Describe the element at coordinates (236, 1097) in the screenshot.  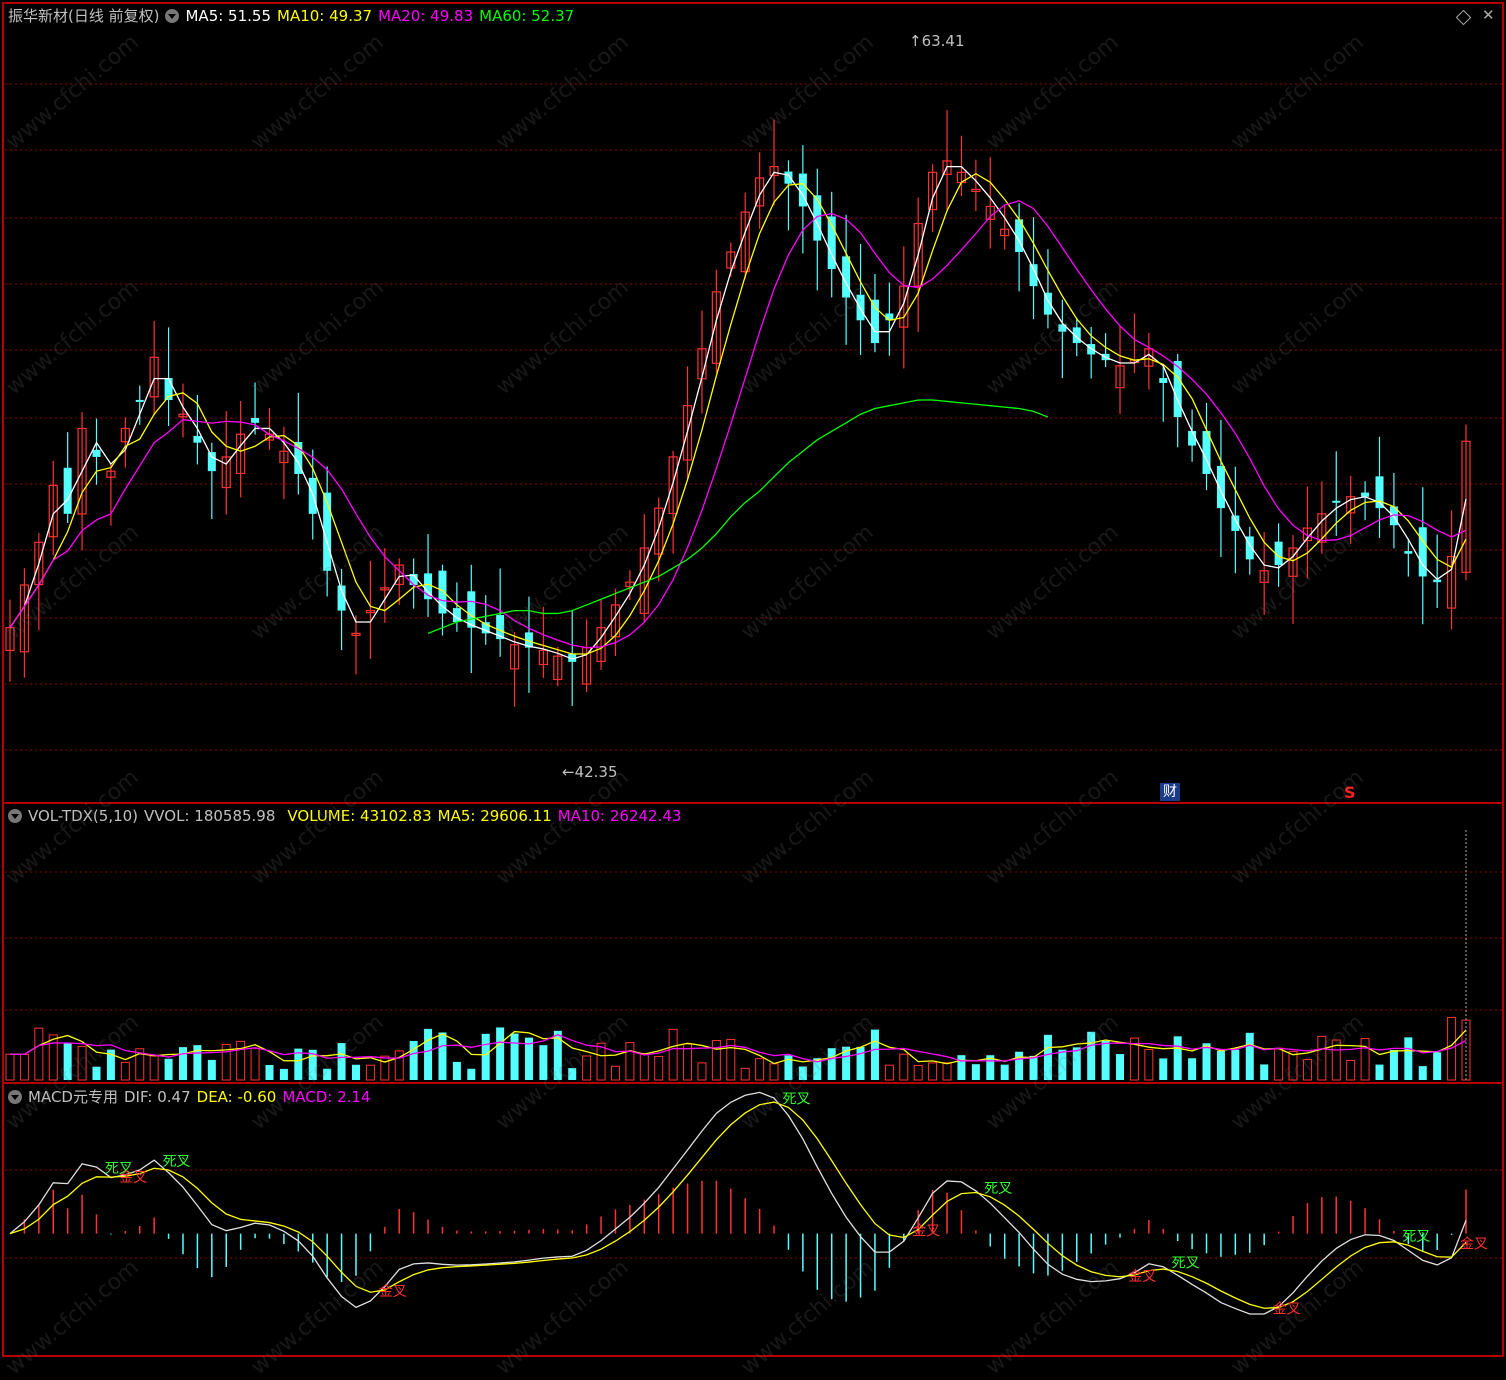
I see `dea-value: DEA: -0.60` at that location.